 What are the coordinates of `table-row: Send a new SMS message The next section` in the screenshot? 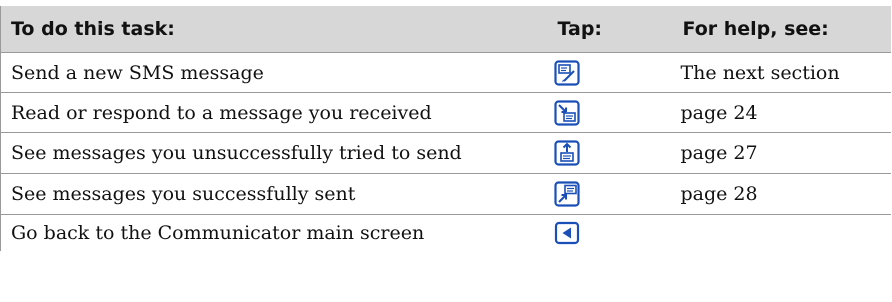 It's located at (445, 72).